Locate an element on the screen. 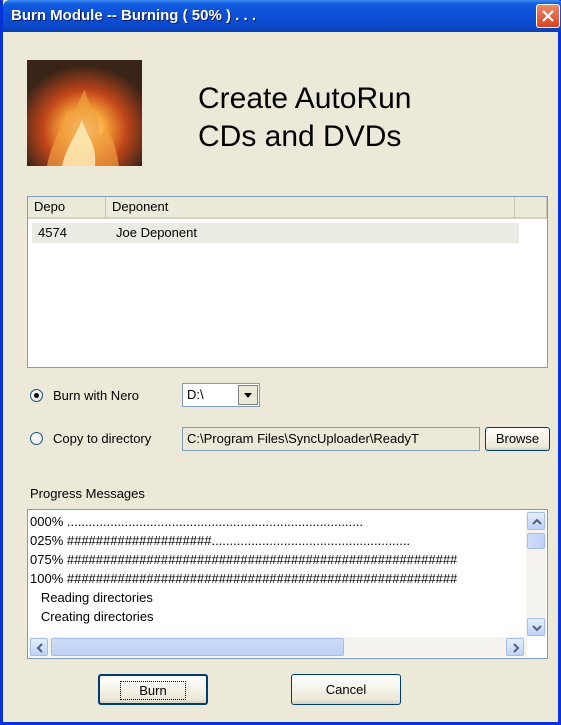 This screenshot has height=725, width=561. horizontal-scrollbar is located at coordinates (278, 647).